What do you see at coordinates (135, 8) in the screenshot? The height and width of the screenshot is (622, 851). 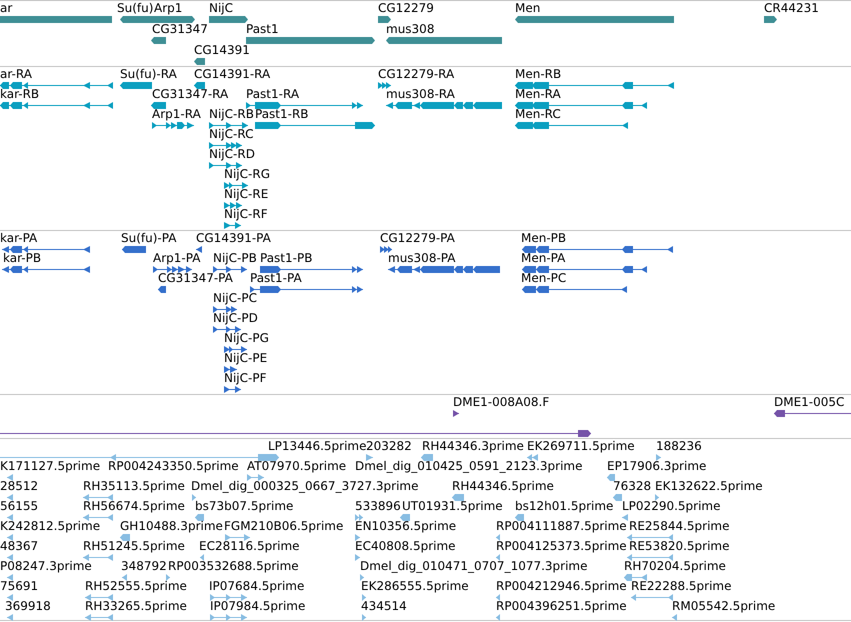 I see `gene-label: Su(fu)` at bounding box center [135, 8].